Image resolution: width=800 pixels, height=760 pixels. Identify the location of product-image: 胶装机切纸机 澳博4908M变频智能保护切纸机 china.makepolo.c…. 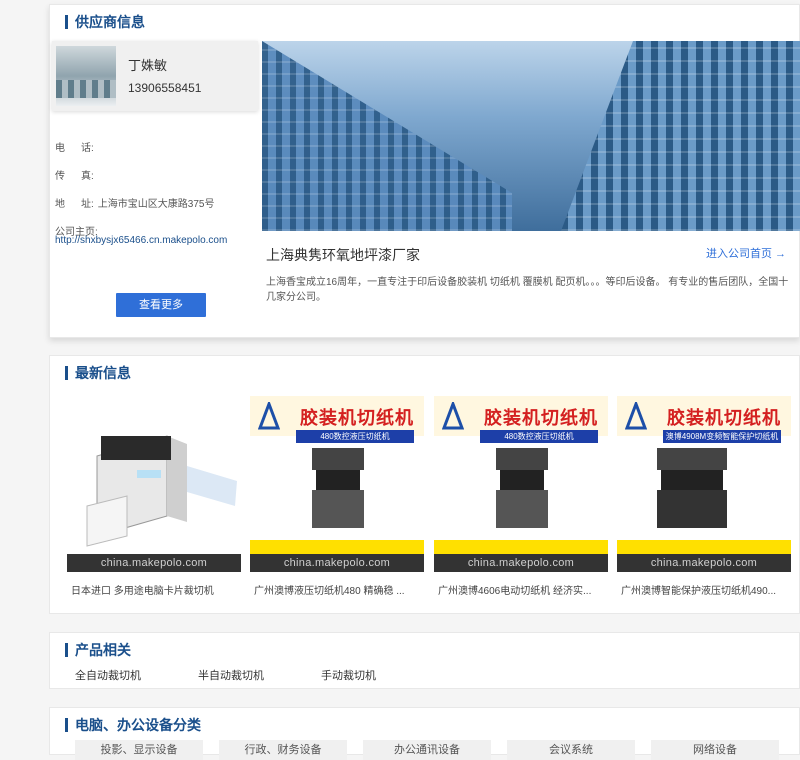
(704, 484).